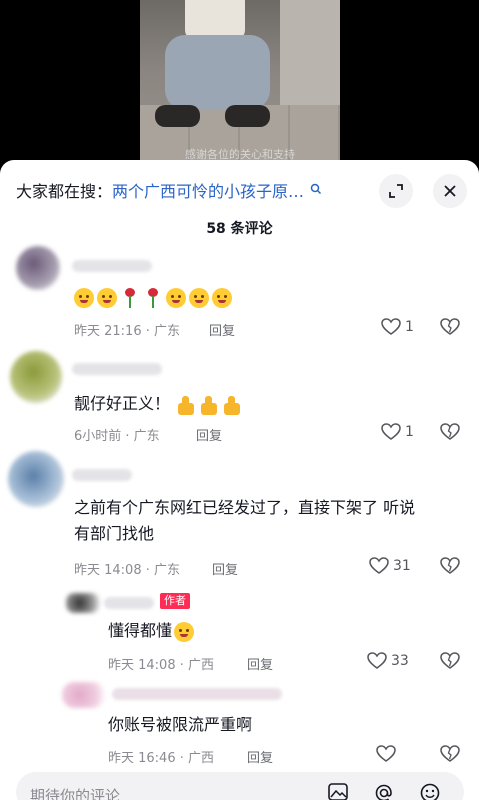 The height and width of the screenshot is (800, 479). I want to click on close-icon, so click(450, 191).